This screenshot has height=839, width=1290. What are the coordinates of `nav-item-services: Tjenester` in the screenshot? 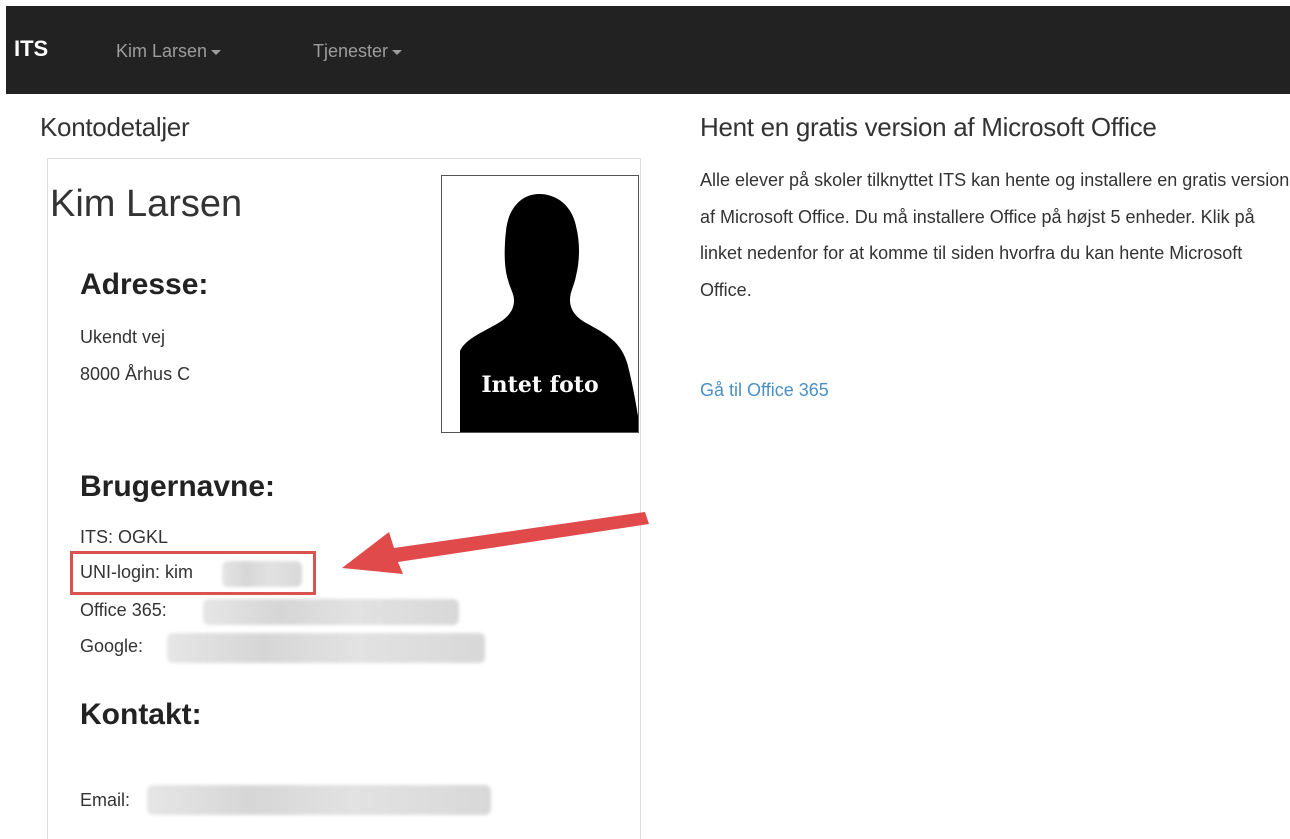 It's located at (358, 51).